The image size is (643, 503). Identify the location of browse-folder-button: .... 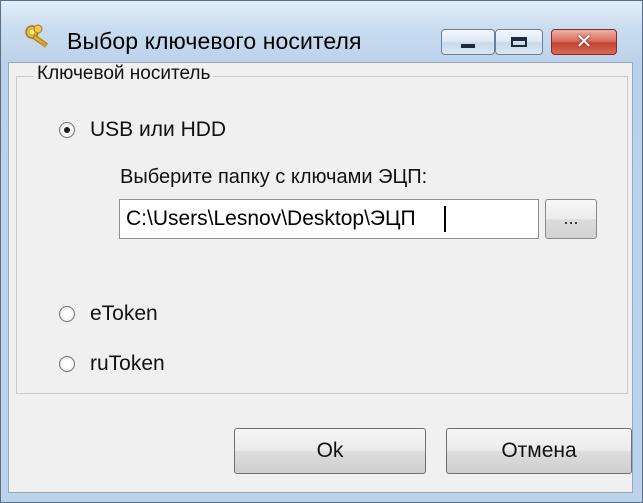
(571, 219).